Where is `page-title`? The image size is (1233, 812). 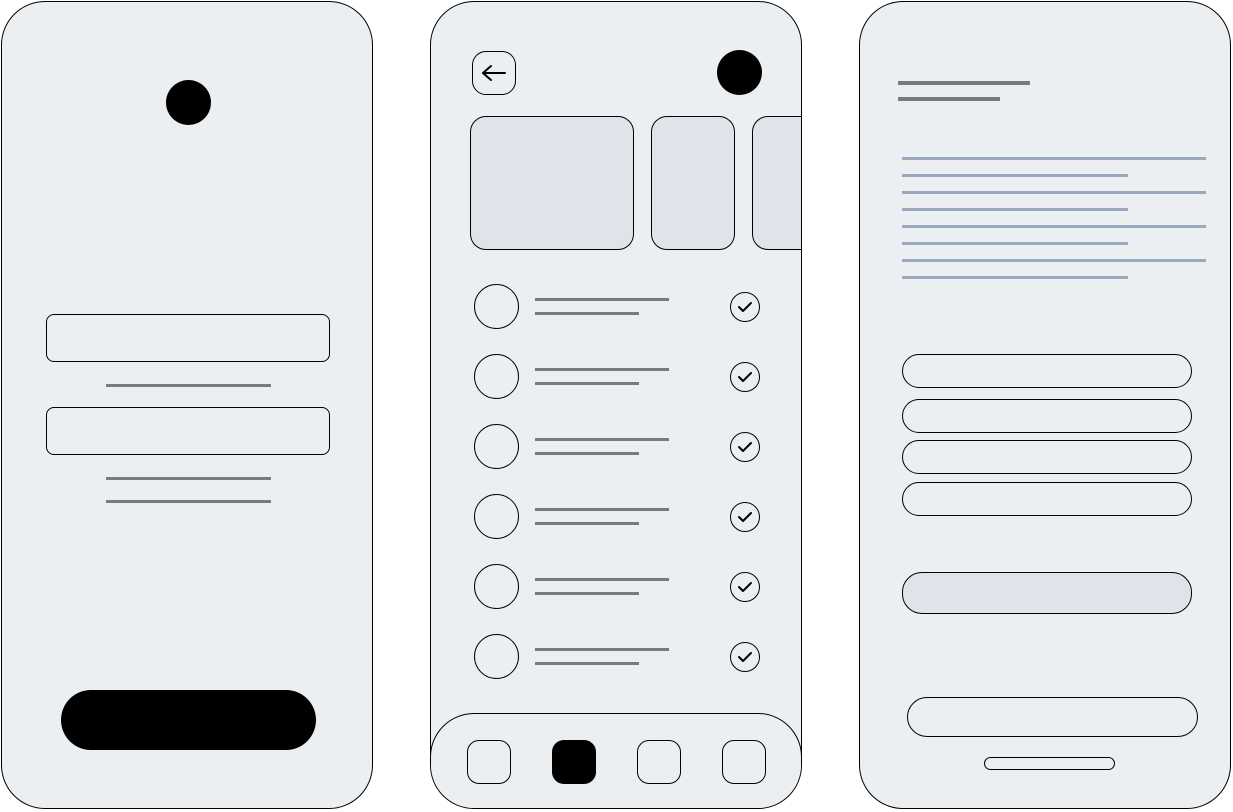 page-title is located at coordinates (964, 83).